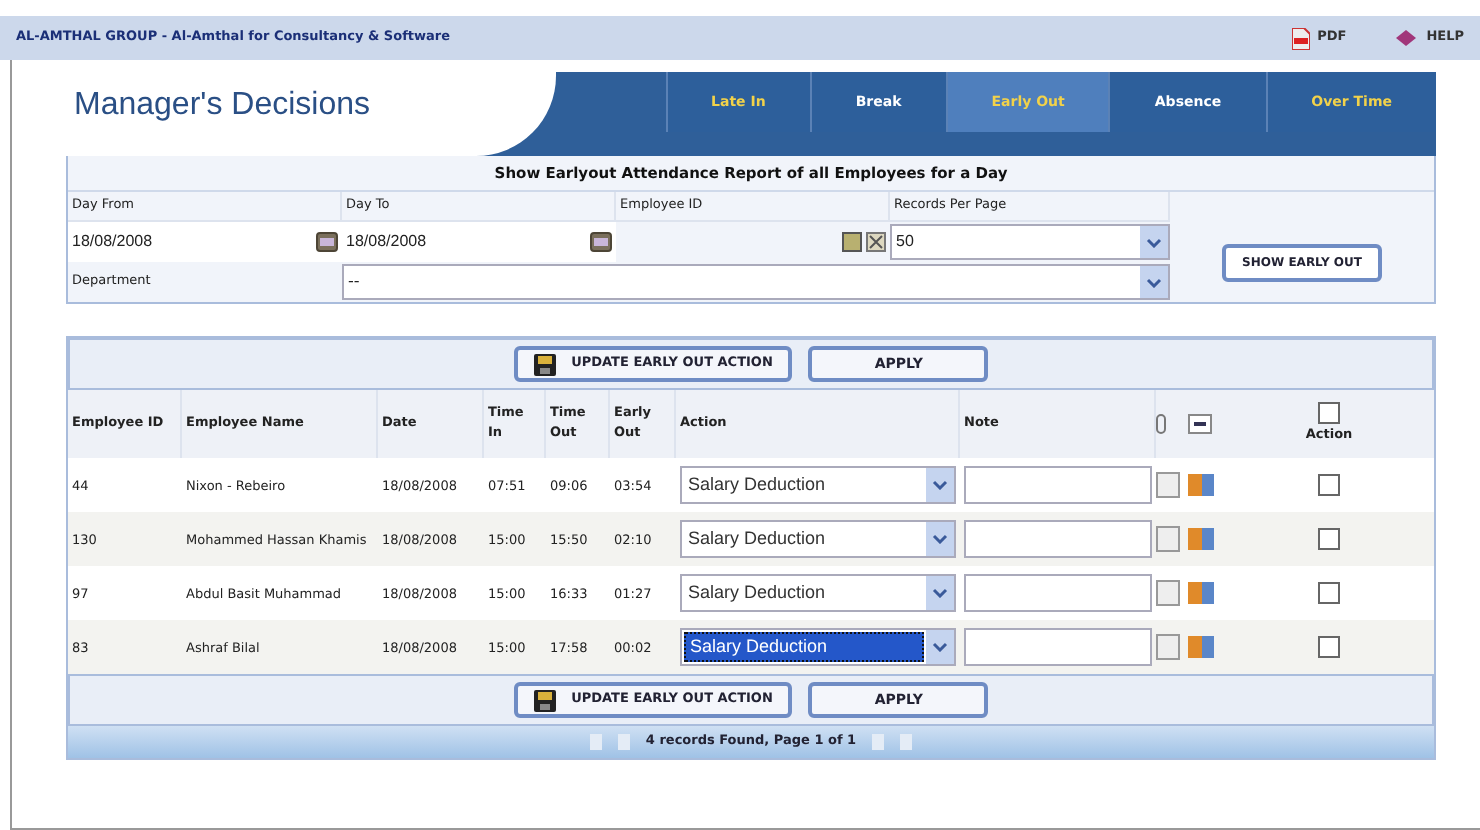 The height and width of the screenshot is (830, 1480). I want to click on pdf-icon, so click(1300, 38).